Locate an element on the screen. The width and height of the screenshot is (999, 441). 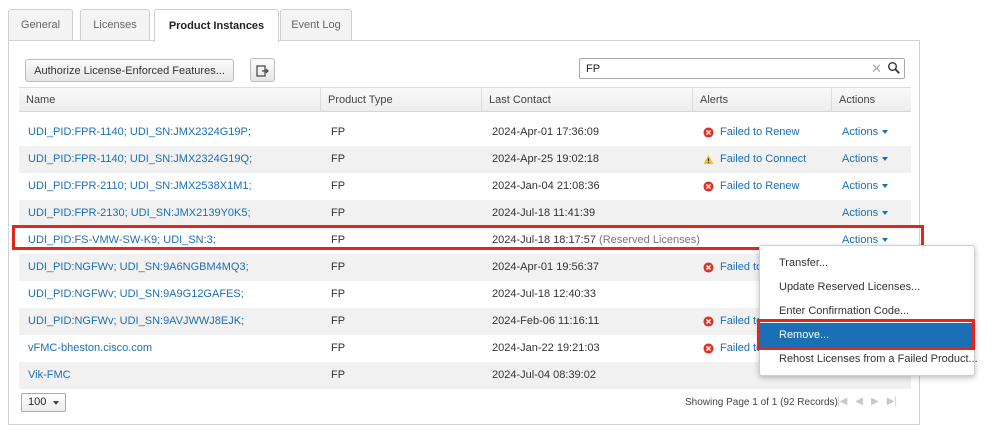
paging-status: Showing Page 1 of 1 (92 Records) is located at coordinates (761, 402).